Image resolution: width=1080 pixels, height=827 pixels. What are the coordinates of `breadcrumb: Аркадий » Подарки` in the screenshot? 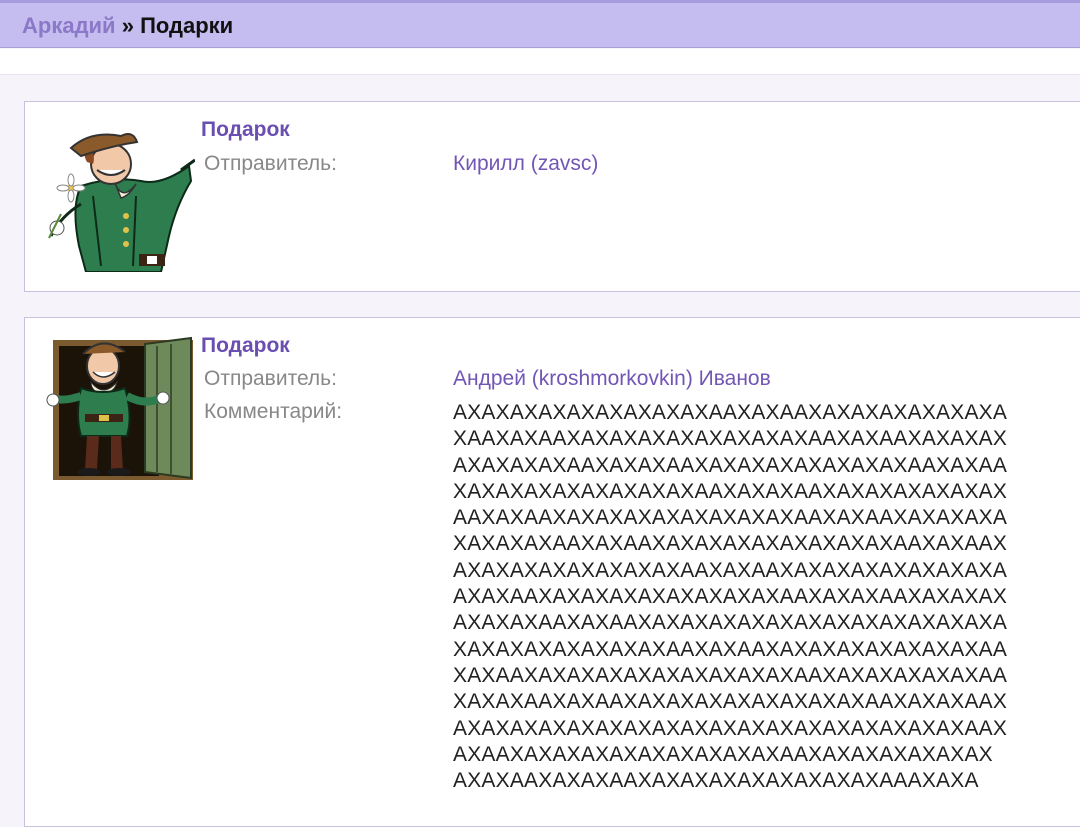 It's located at (127, 26).